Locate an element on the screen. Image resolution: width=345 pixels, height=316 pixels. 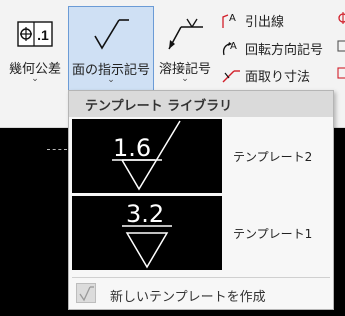
create-template-button: 新しいテンプレートを作成 is located at coordinates (201, 294).